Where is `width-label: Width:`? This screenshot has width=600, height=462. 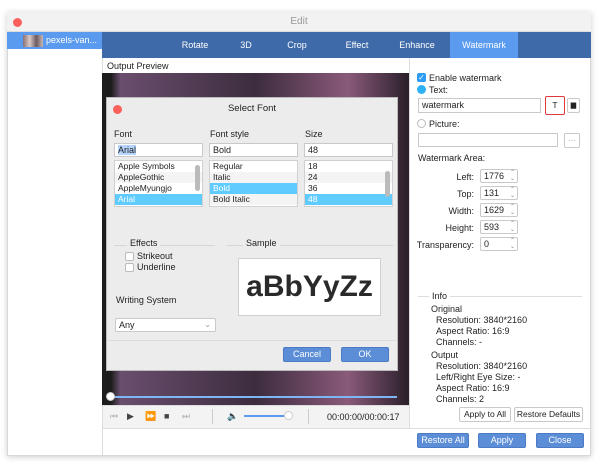 width-label: Width: is located at coordinates (461, 211).